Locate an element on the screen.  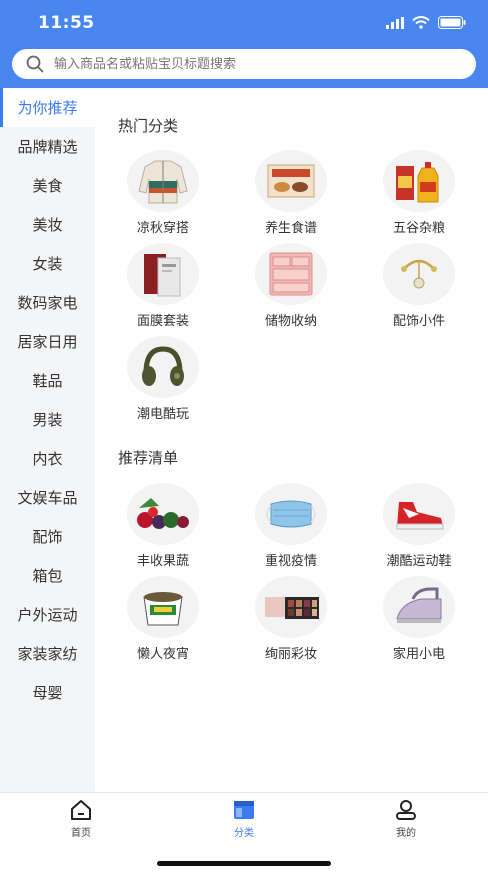
search-bar is located at coordinates (244, 64).